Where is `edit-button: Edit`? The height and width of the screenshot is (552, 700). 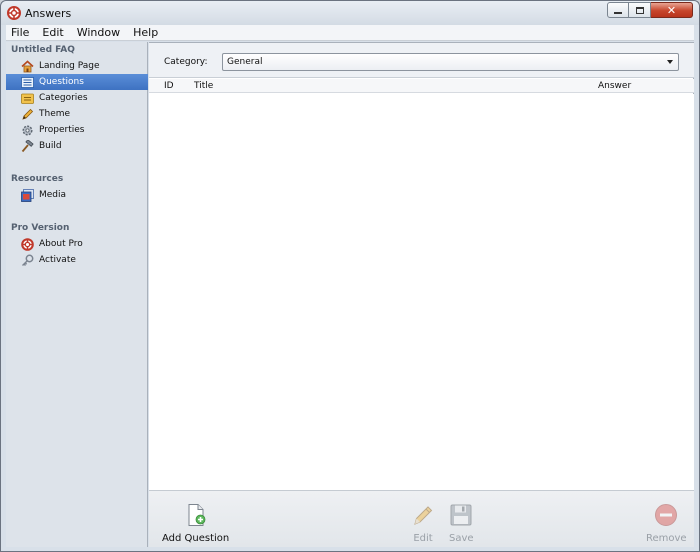
edit-button: Edit is located at coordinates (423, 523).